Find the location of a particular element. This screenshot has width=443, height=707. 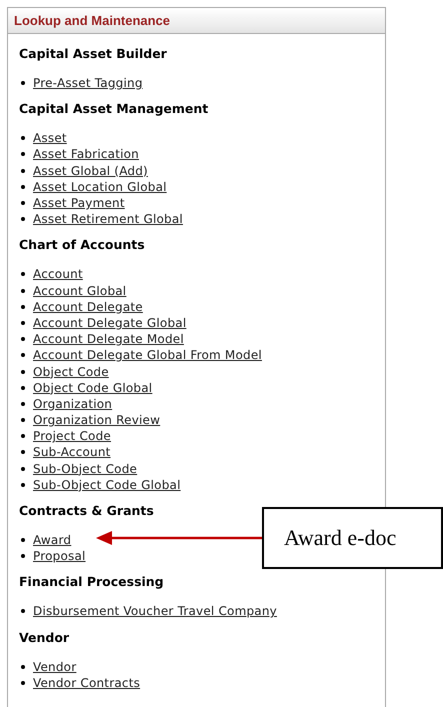

maintenance-link: Account Delegate Model is located at coordinates (108, 339).